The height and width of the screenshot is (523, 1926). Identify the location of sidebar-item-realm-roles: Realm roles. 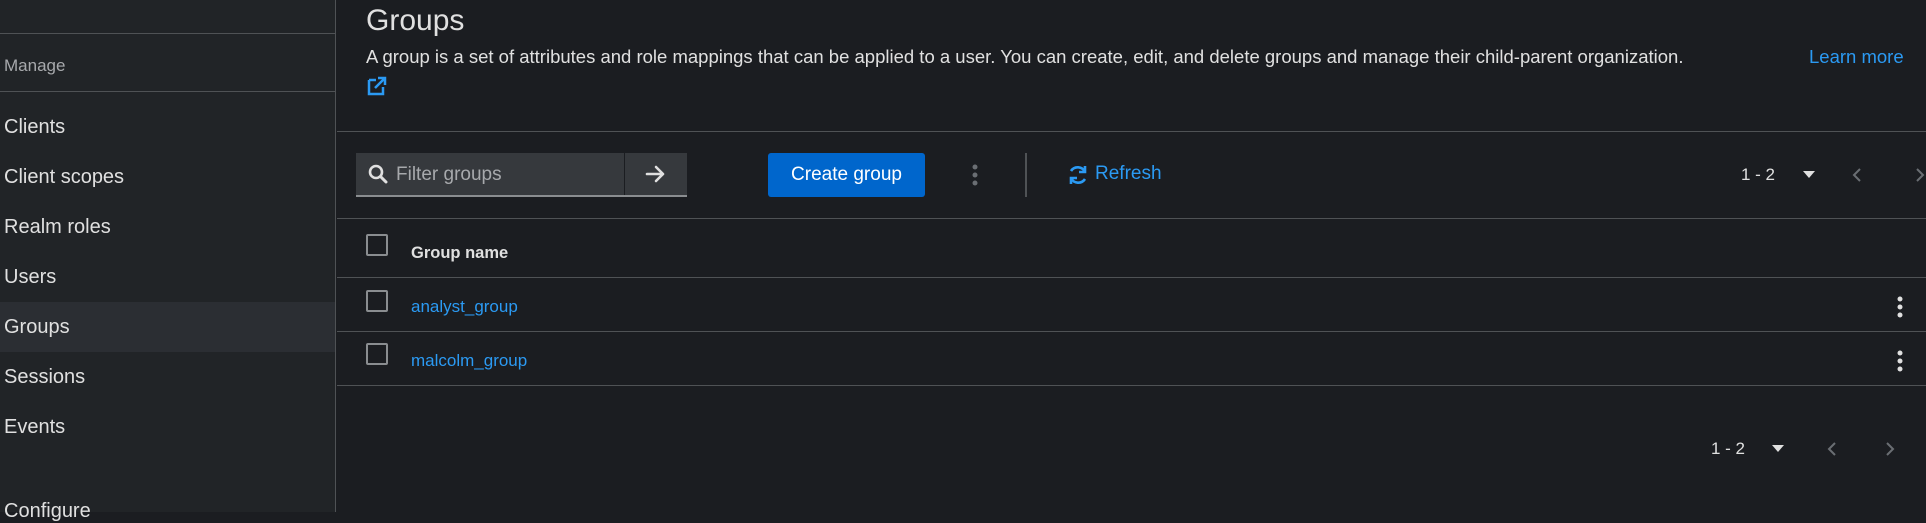
(167, 227).